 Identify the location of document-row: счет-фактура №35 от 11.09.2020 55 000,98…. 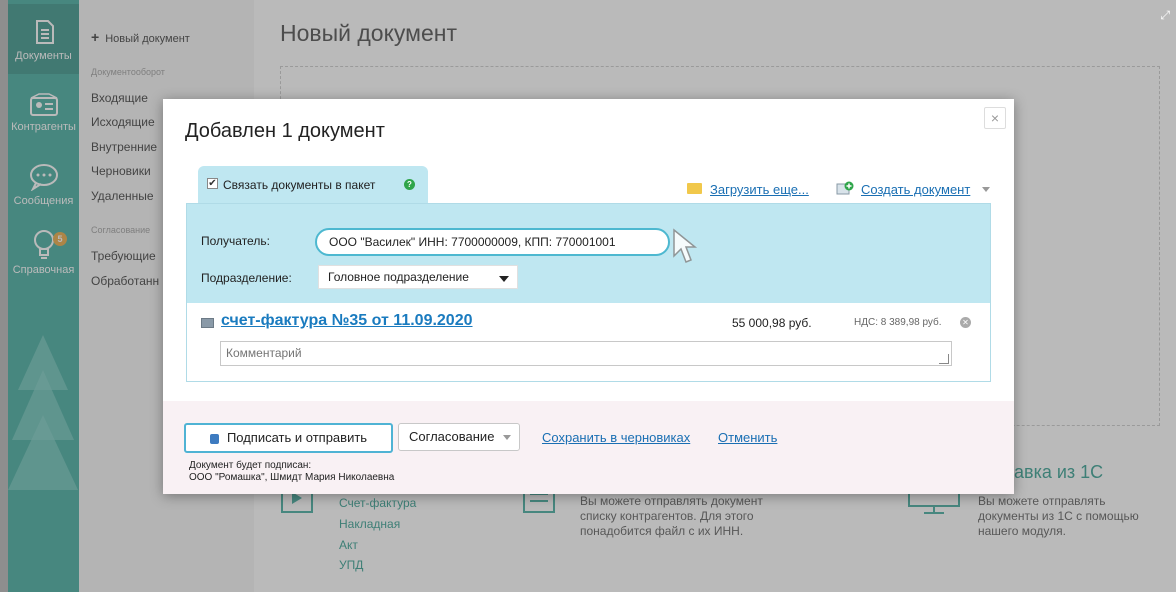
(588, 342).